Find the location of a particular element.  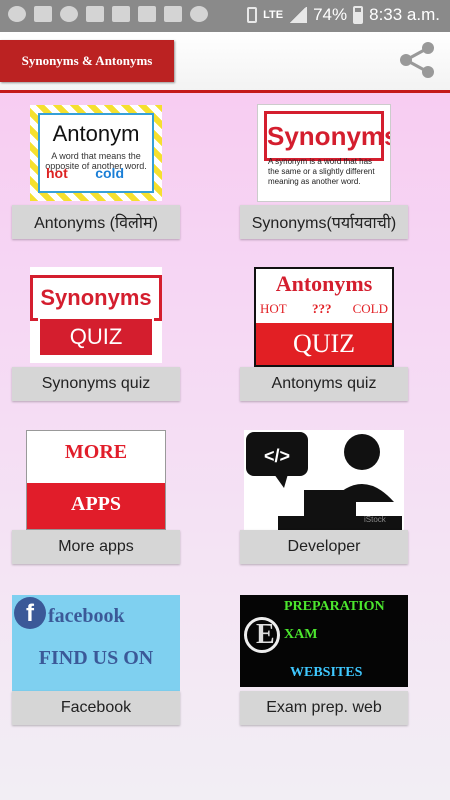

battery-icon is located at coordinates (358, 15).